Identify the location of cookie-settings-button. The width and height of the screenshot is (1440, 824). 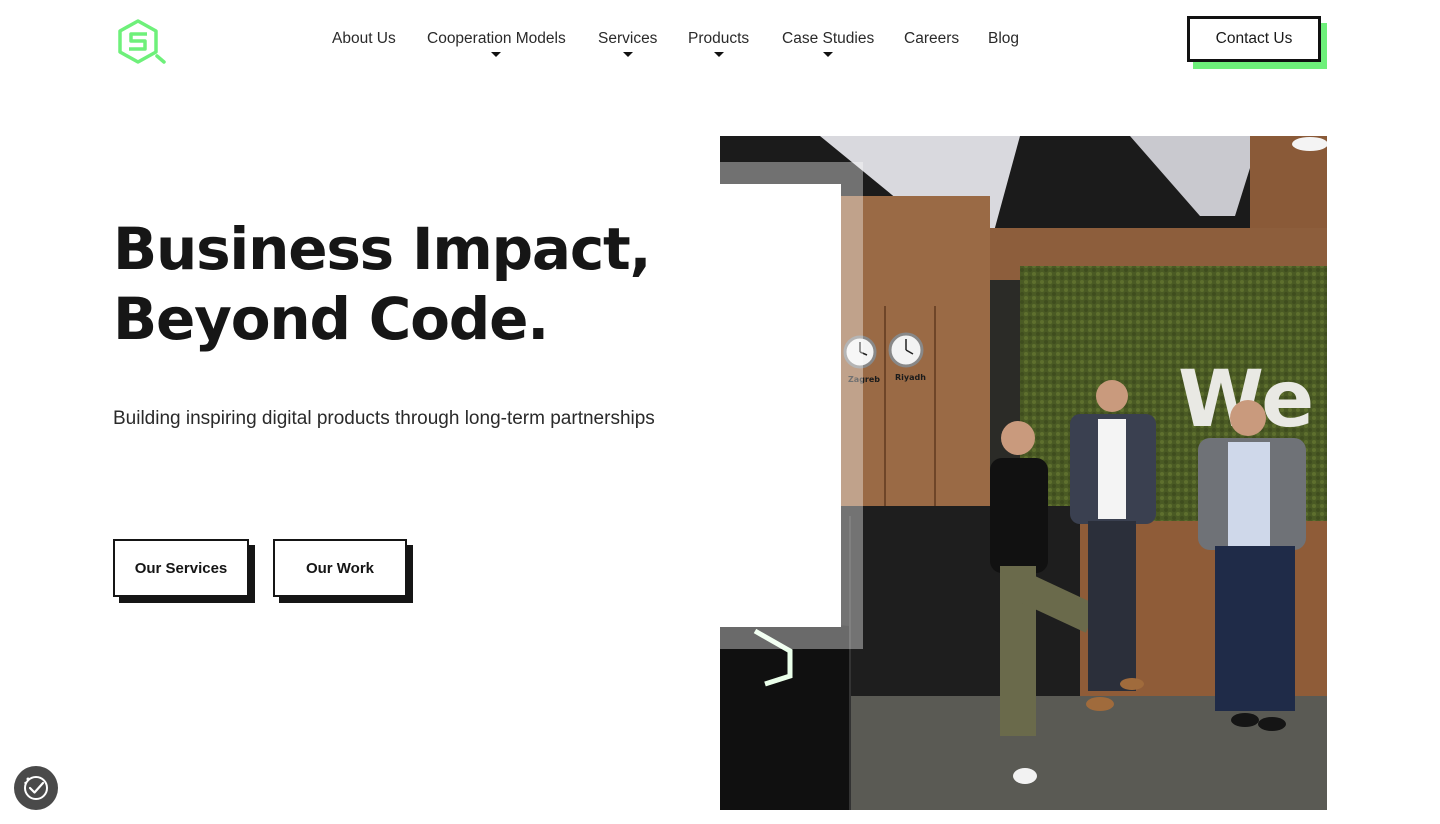
(36, 788).